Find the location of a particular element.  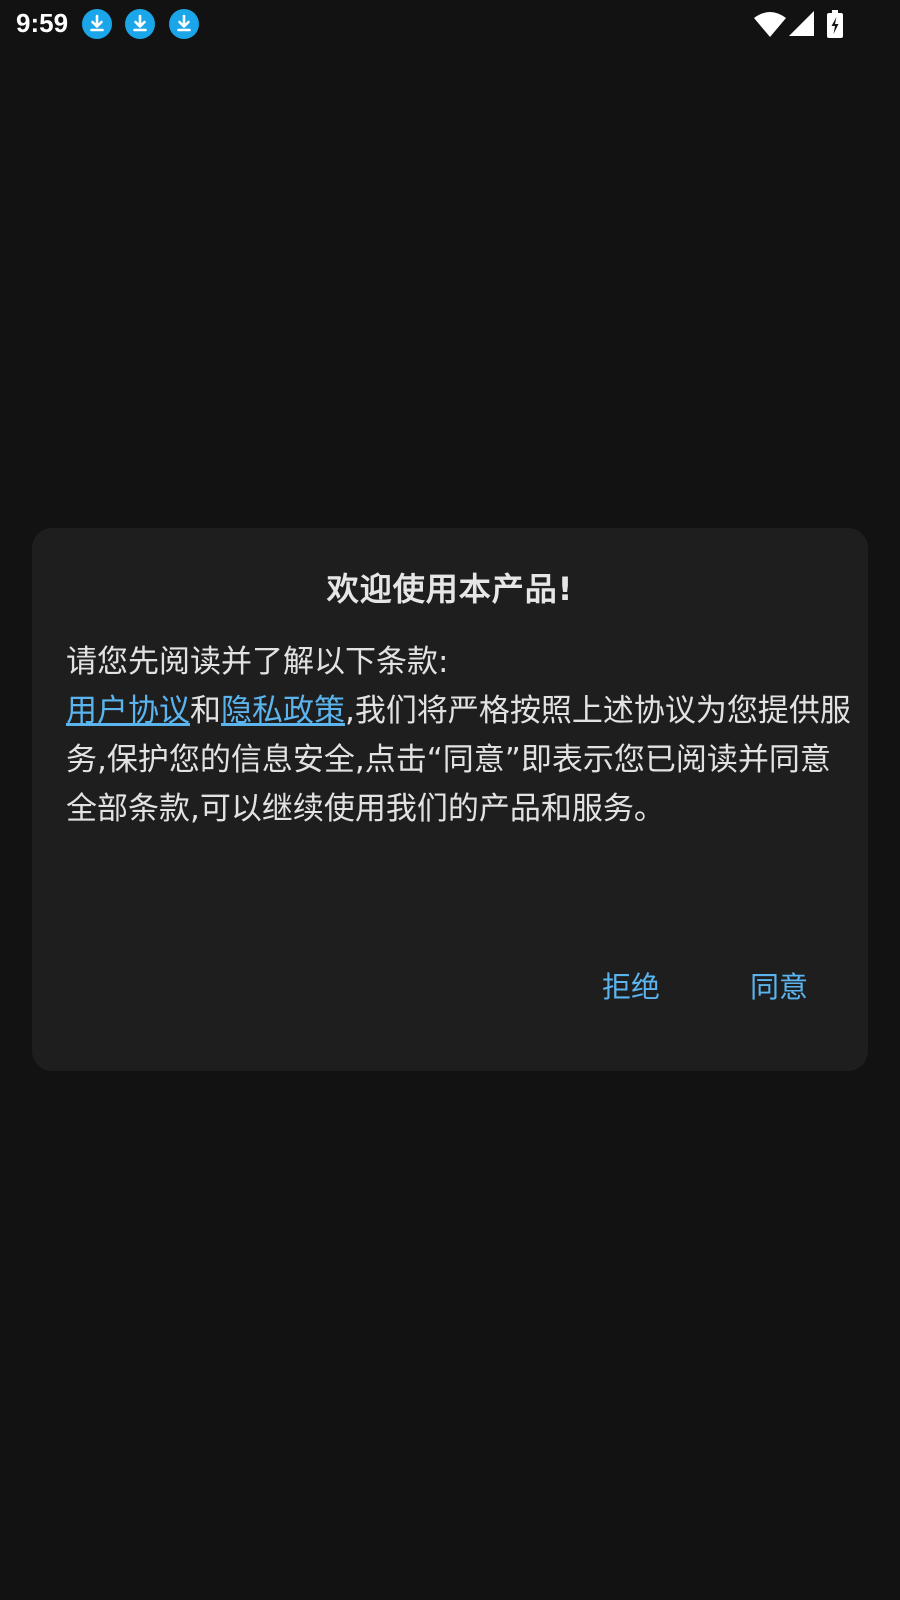

and-text: 和 is located at coordinates (205, 711).